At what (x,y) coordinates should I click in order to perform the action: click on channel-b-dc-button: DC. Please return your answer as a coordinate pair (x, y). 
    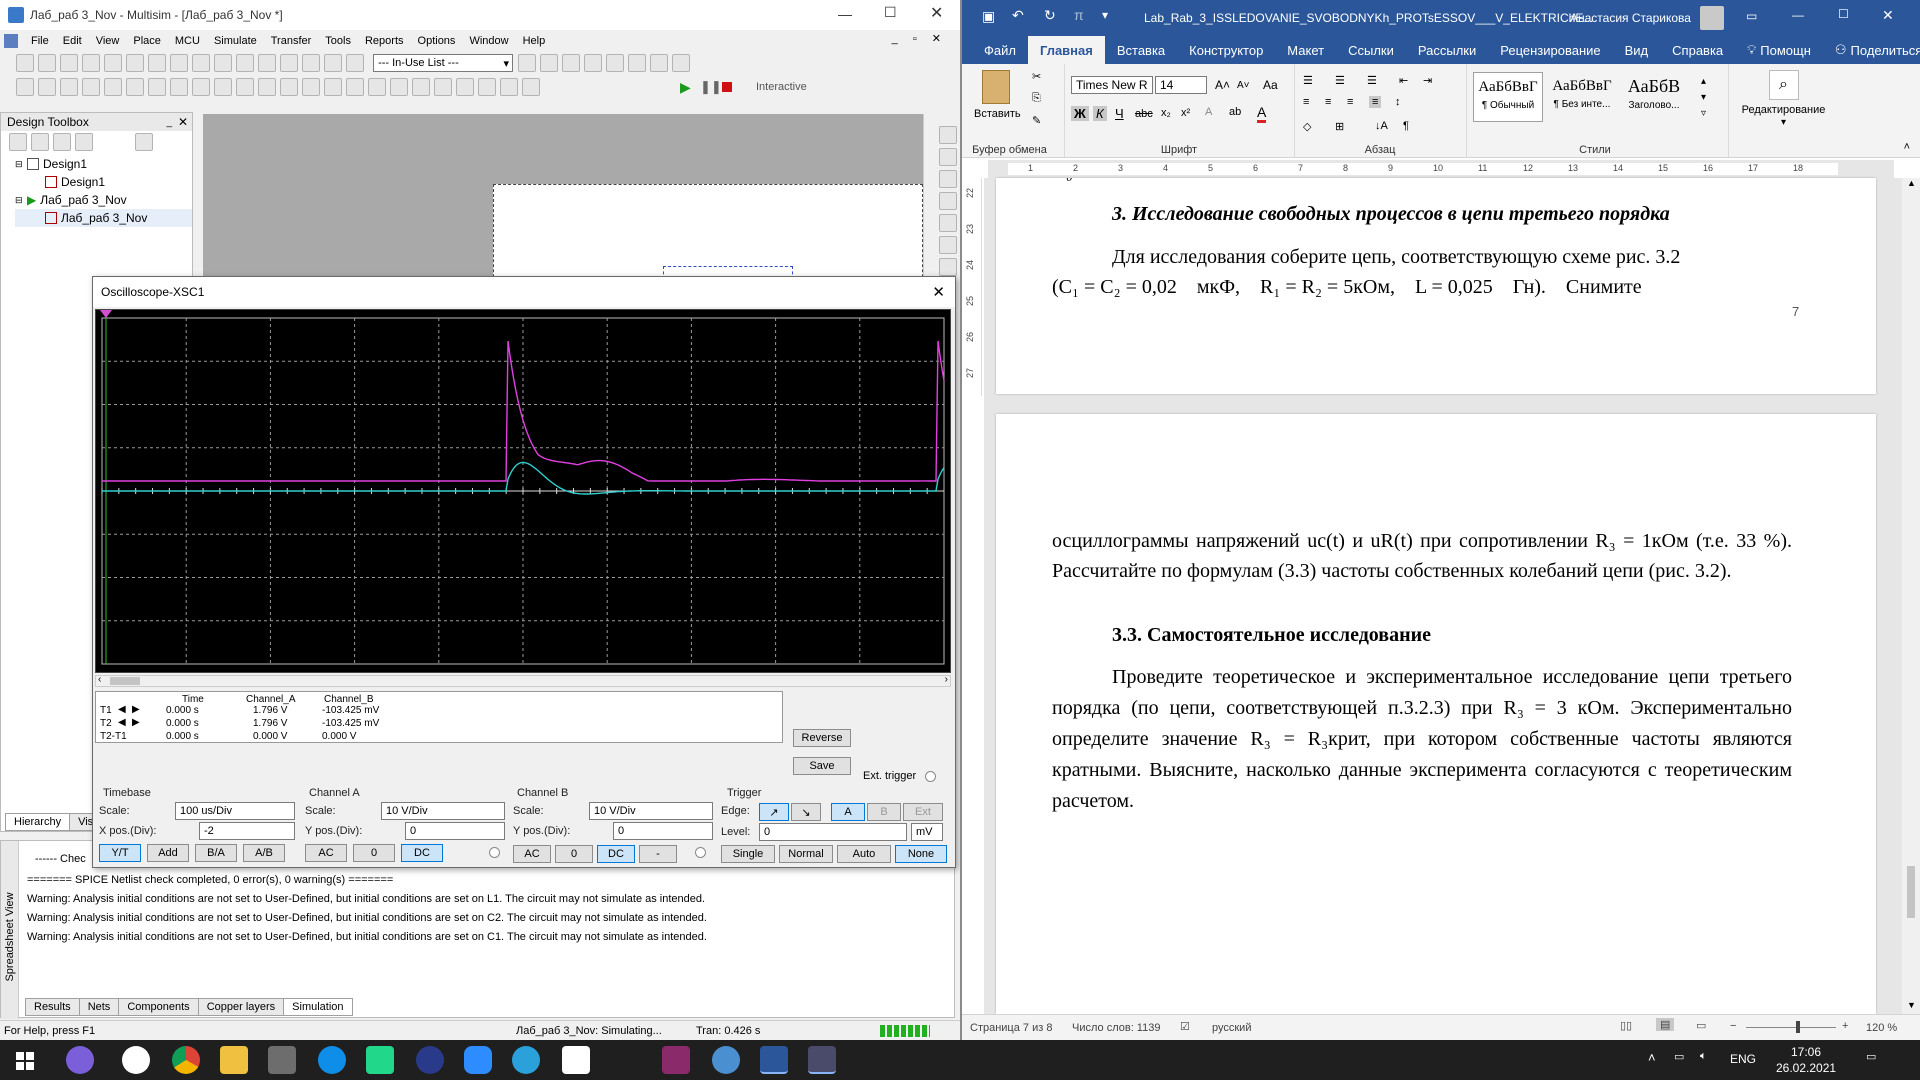
    Looking at the image, I should click on (616, 854).